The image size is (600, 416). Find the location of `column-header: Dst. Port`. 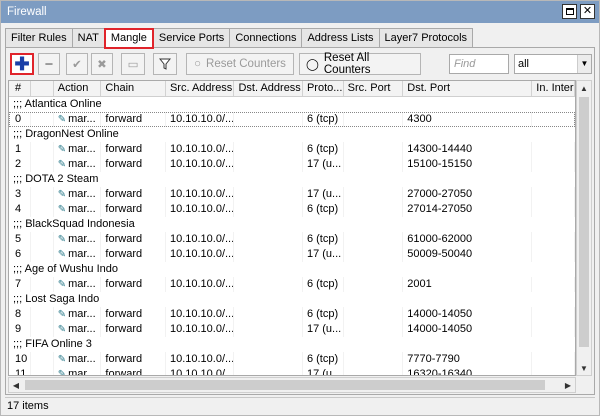

column-header: Dst. Port is located at coordinates (468, 88).